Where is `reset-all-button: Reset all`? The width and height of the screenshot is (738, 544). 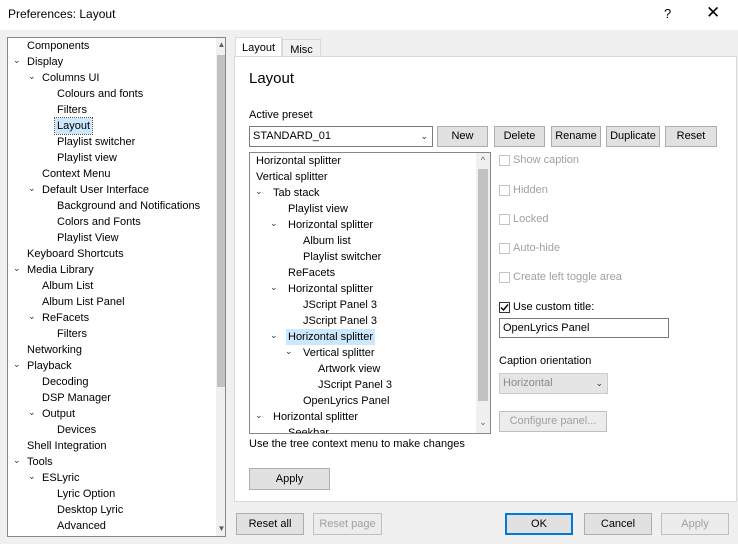
reset-all-button: Reset all is located at coordinates (270, 524).